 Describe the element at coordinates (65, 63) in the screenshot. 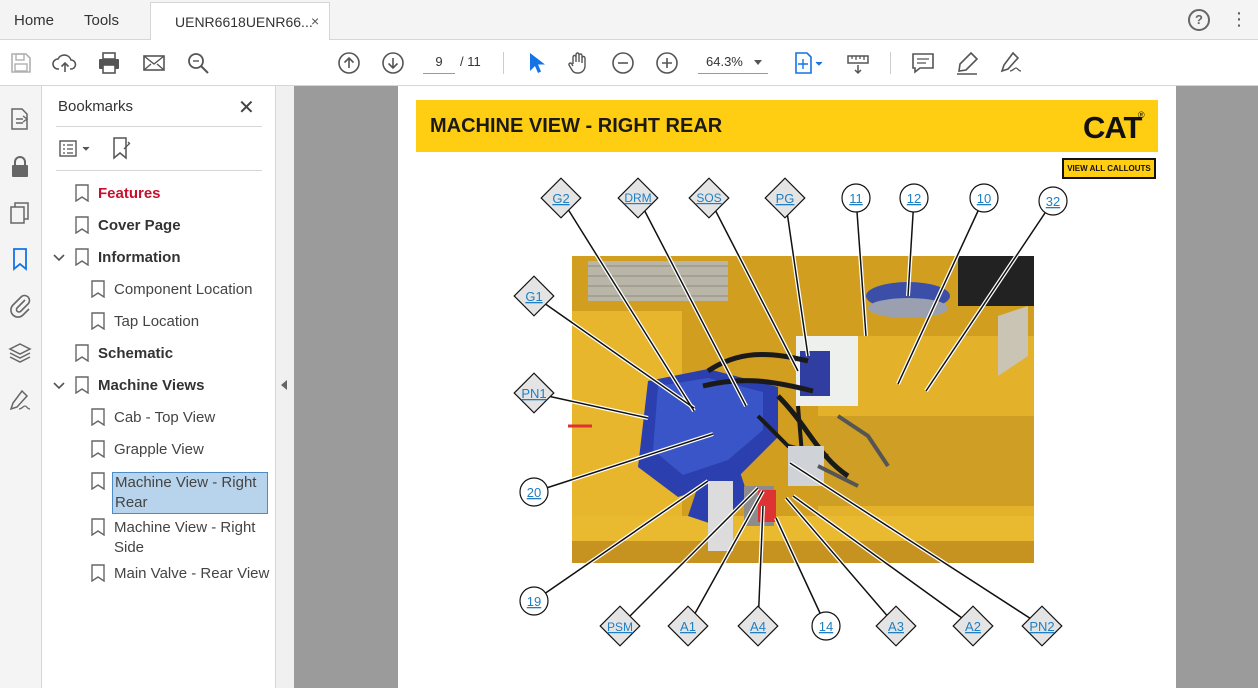

I see `upload-cloud-icon` at that location.